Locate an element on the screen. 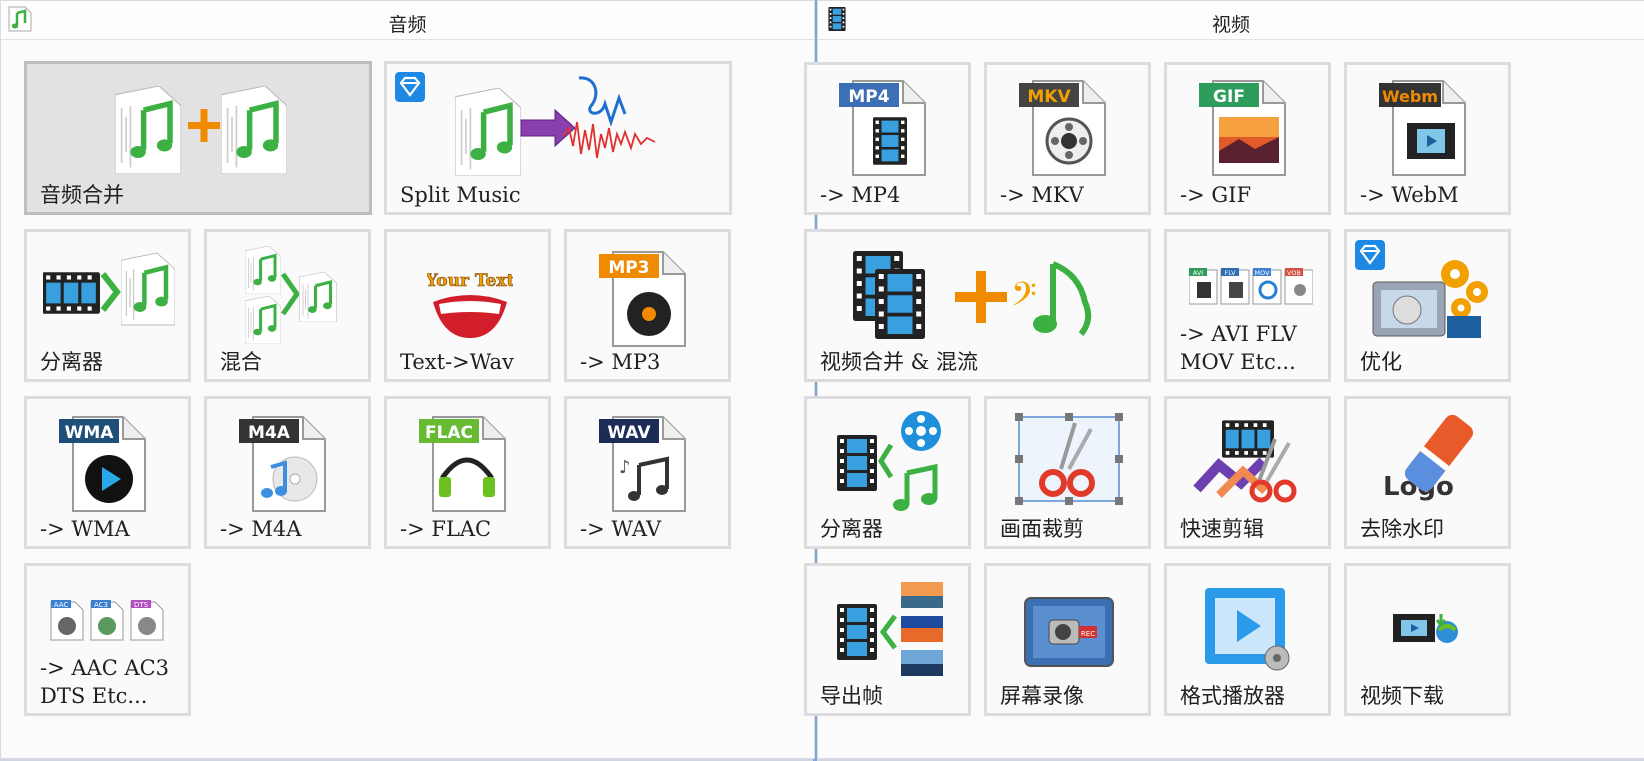 The height and width of the screenshot is (761, 1644). svg-text: FLV is located at coordinates (1230, 273).